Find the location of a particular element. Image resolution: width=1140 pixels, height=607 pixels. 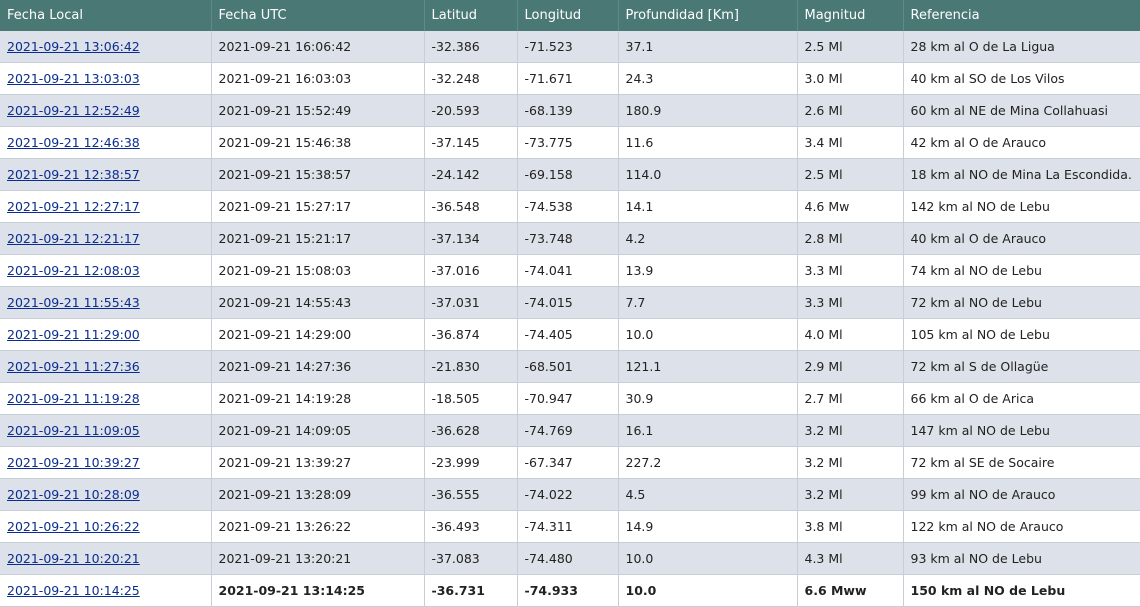

cell-longitud: -74.311 is located at coordinates (568, 526).